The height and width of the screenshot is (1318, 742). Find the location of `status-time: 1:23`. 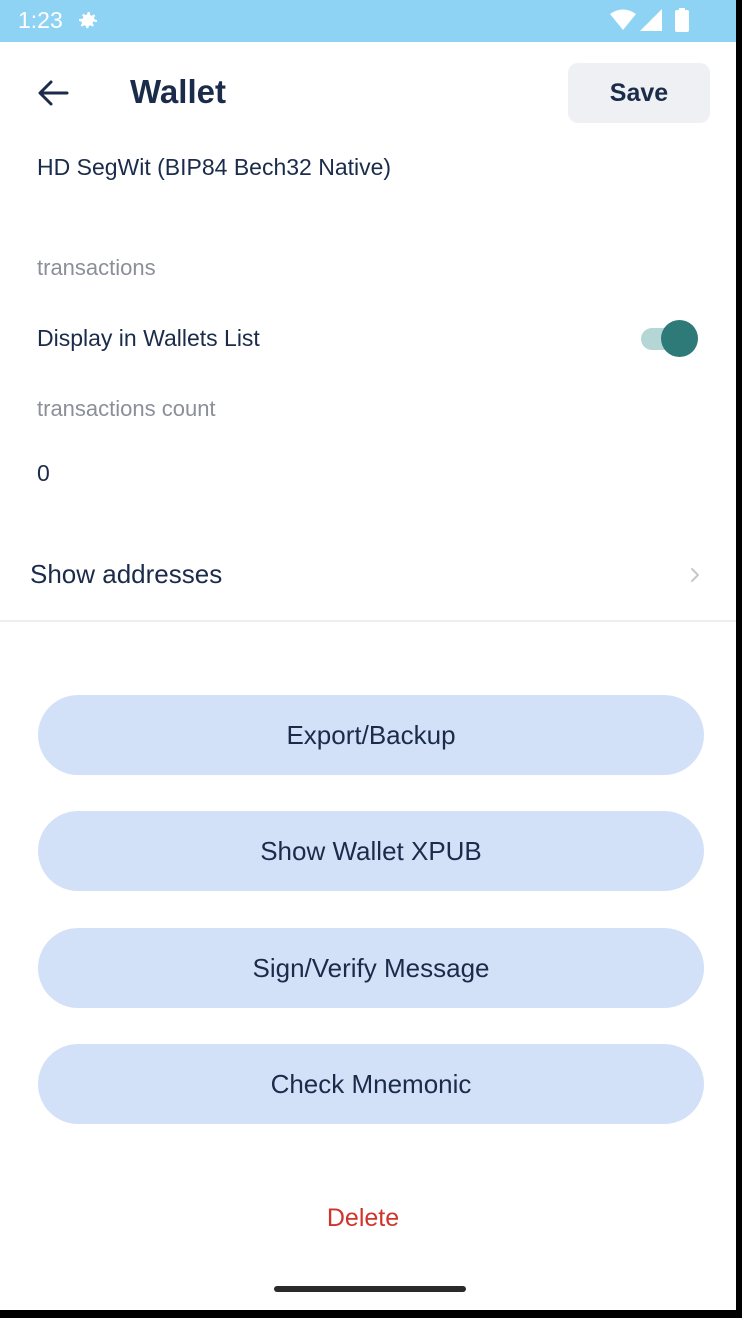

status-time: 1:23 is located at coordinates (40, 20).